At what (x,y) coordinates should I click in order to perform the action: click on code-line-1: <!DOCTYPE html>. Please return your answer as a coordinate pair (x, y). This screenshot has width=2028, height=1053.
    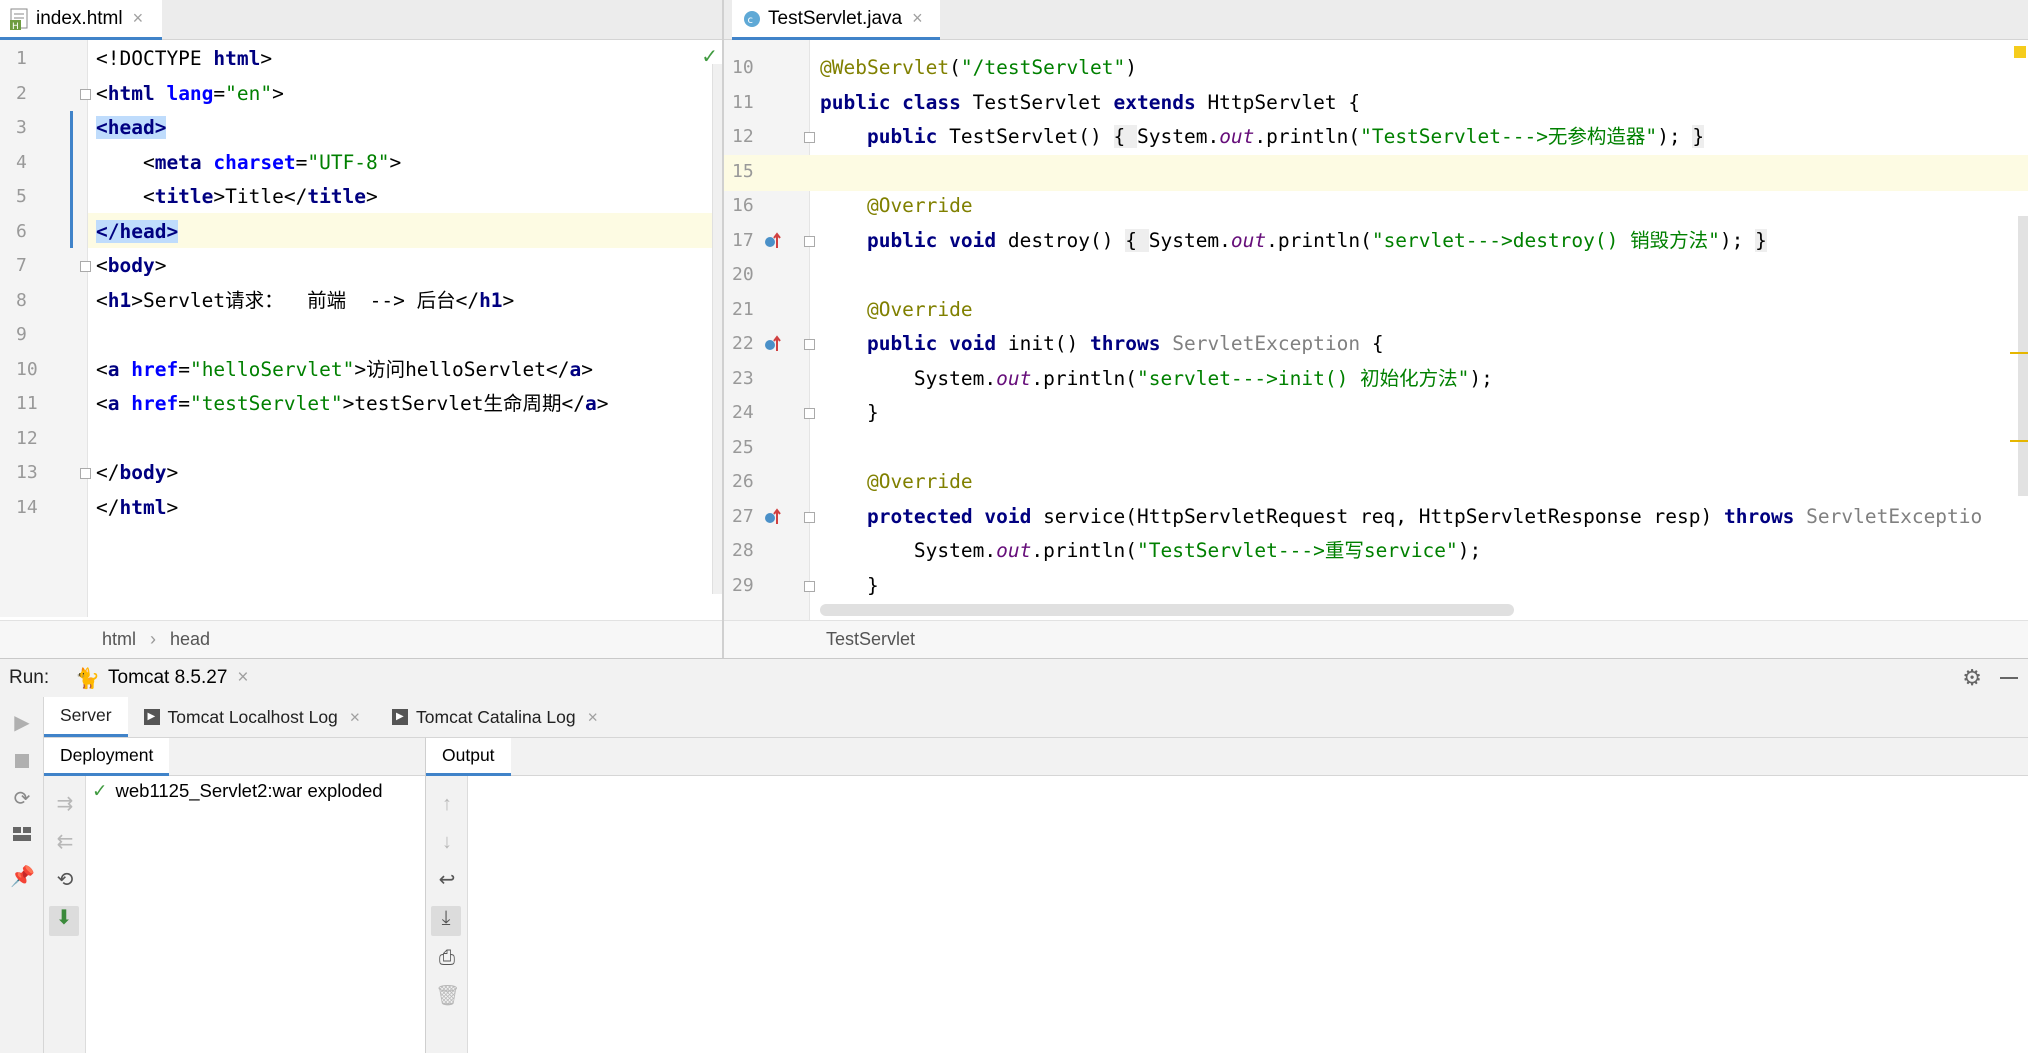
    Looking at the image, I should click on (184, 58).